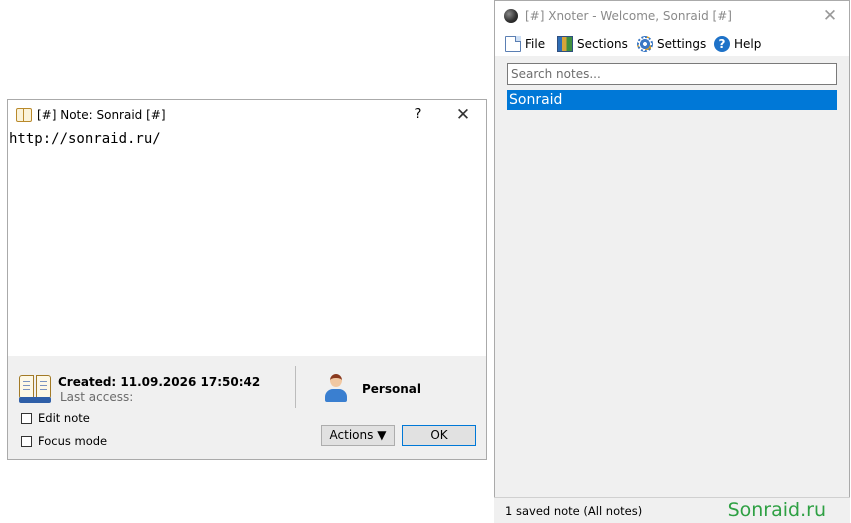 This screenshot has width=851, height=523. I want to click on edit-note-checkbox-row: Edit note, so click(55, 418).